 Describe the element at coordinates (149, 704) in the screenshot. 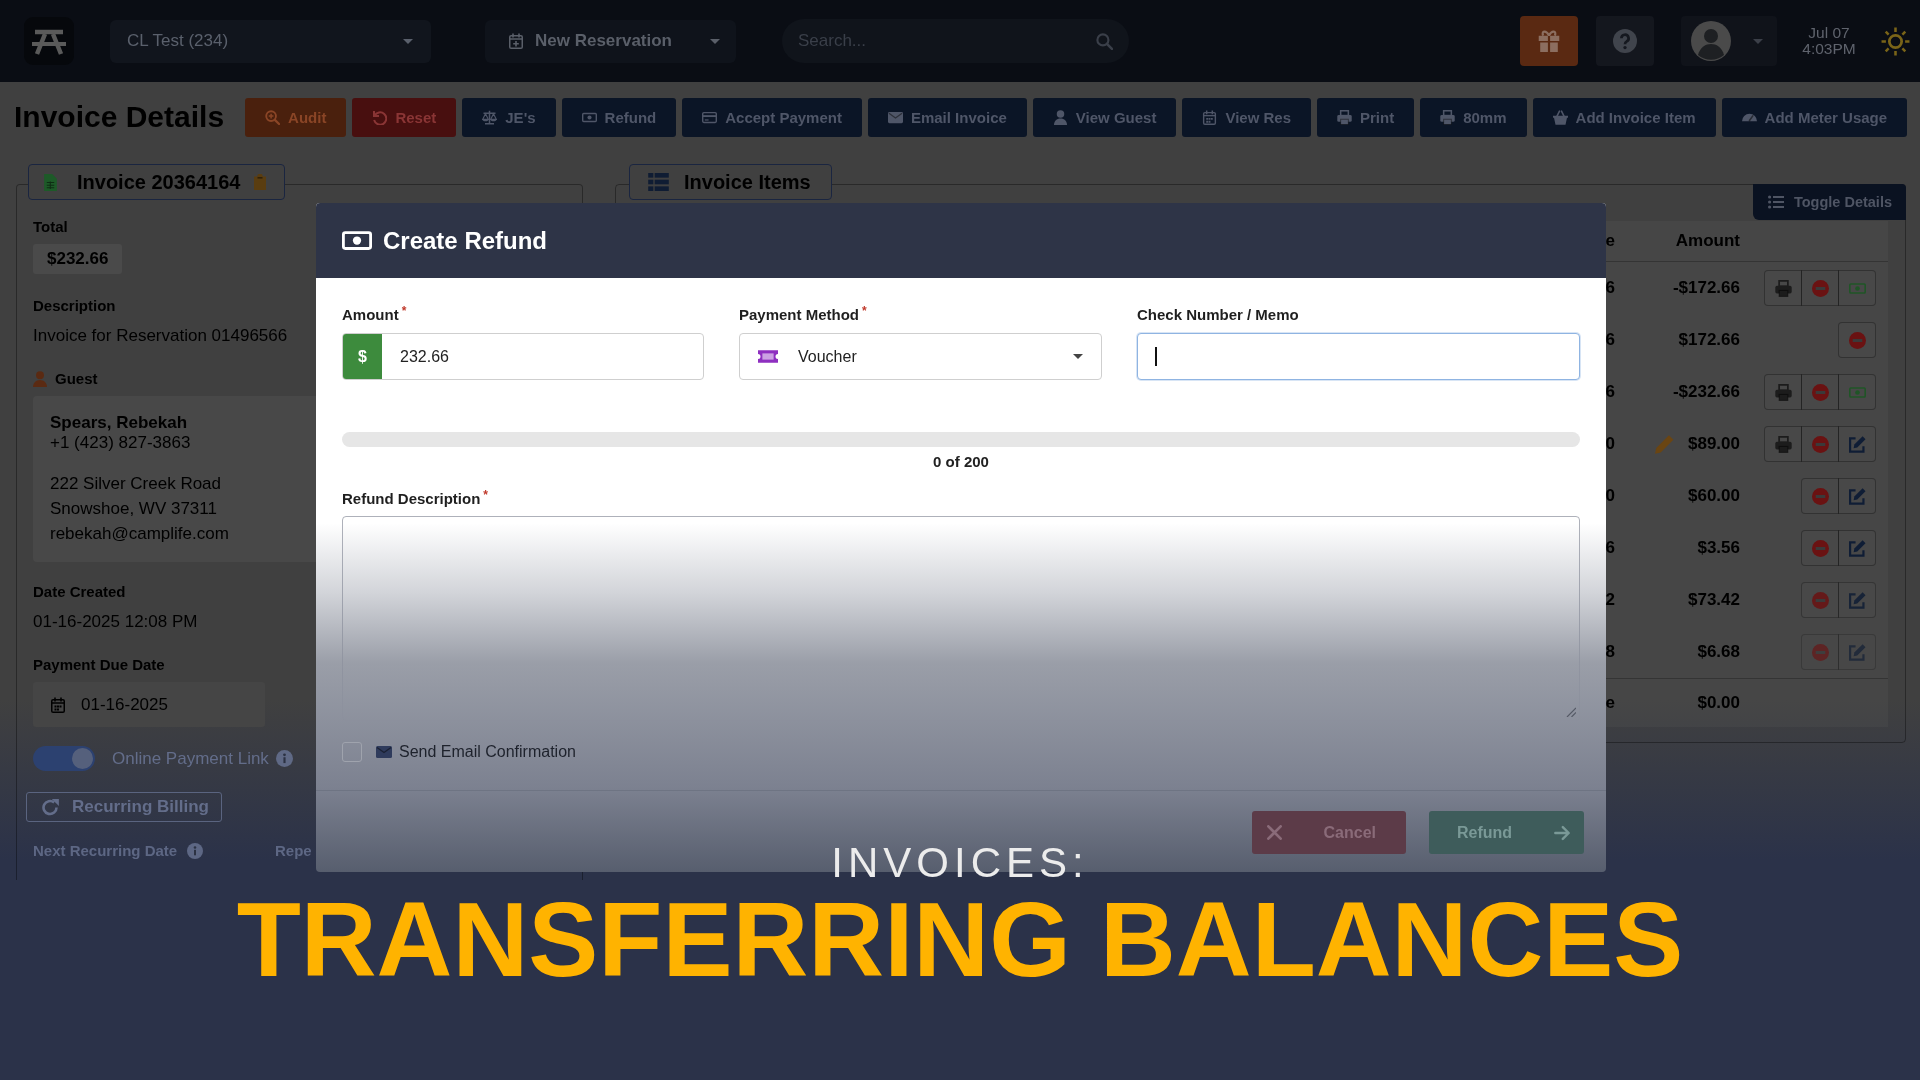

I see `due-date-field: 01-16-2025` at that location.